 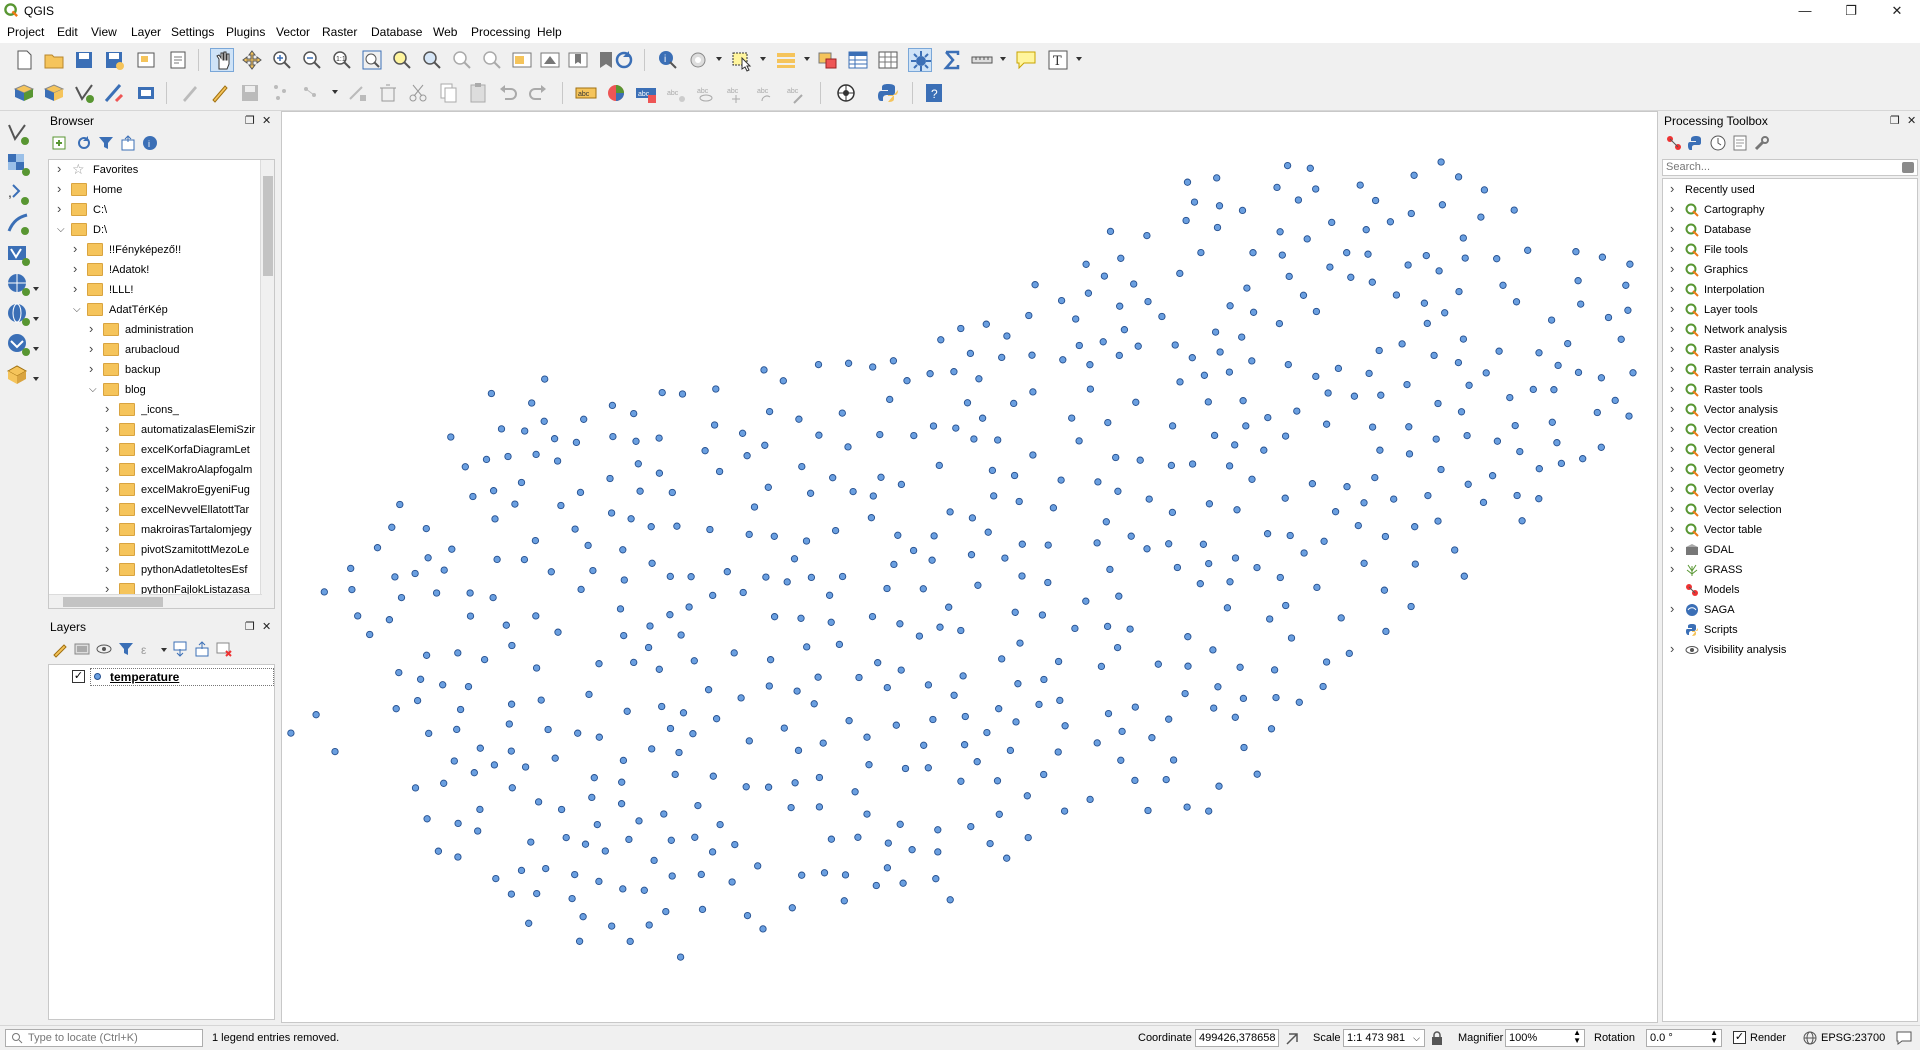 I want to click on toolbox-group: › Cartography, so click(x=1788, y=210).